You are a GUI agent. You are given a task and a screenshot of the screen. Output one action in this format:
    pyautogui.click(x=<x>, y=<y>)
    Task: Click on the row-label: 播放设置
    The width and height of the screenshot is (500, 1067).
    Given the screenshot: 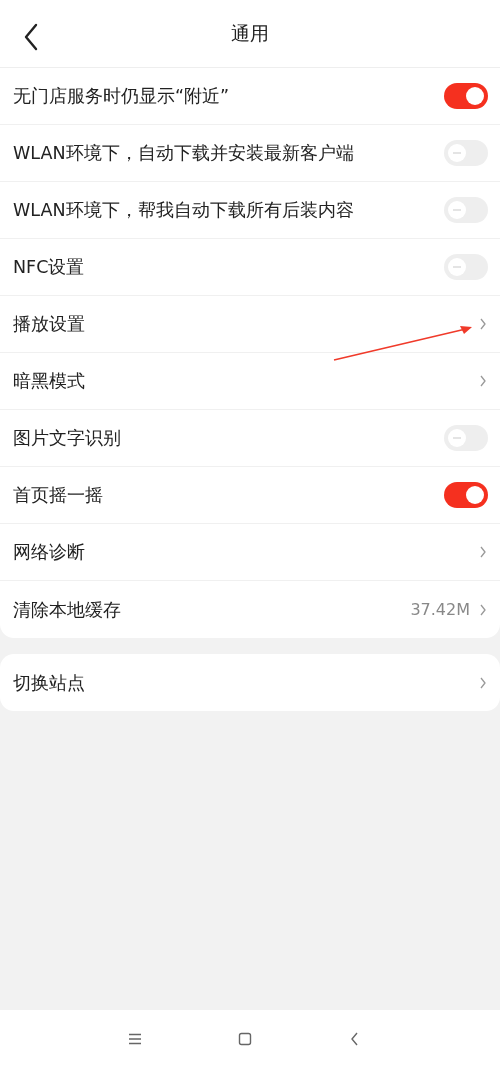 What is the action you would take?
    pyautogui.click(x=49, y=324)
    